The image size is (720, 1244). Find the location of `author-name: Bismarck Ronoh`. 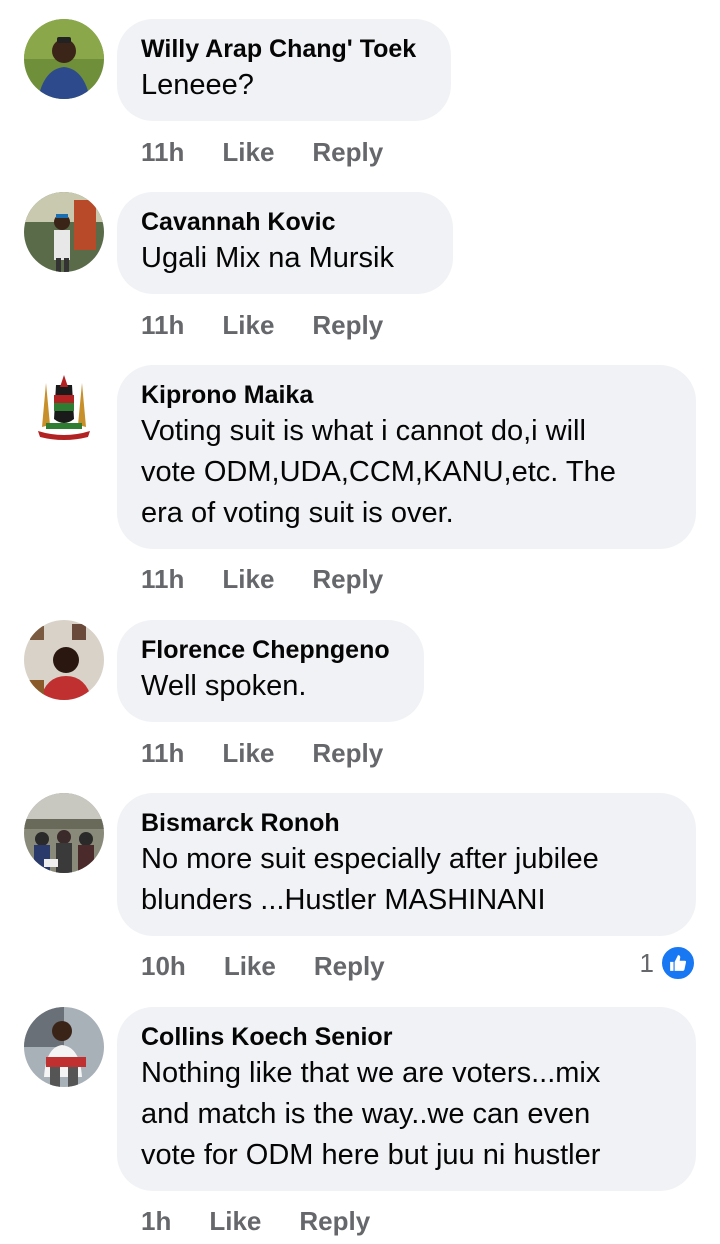

author-name: Bismarck Ronoh is located at coordinates (406, 823).